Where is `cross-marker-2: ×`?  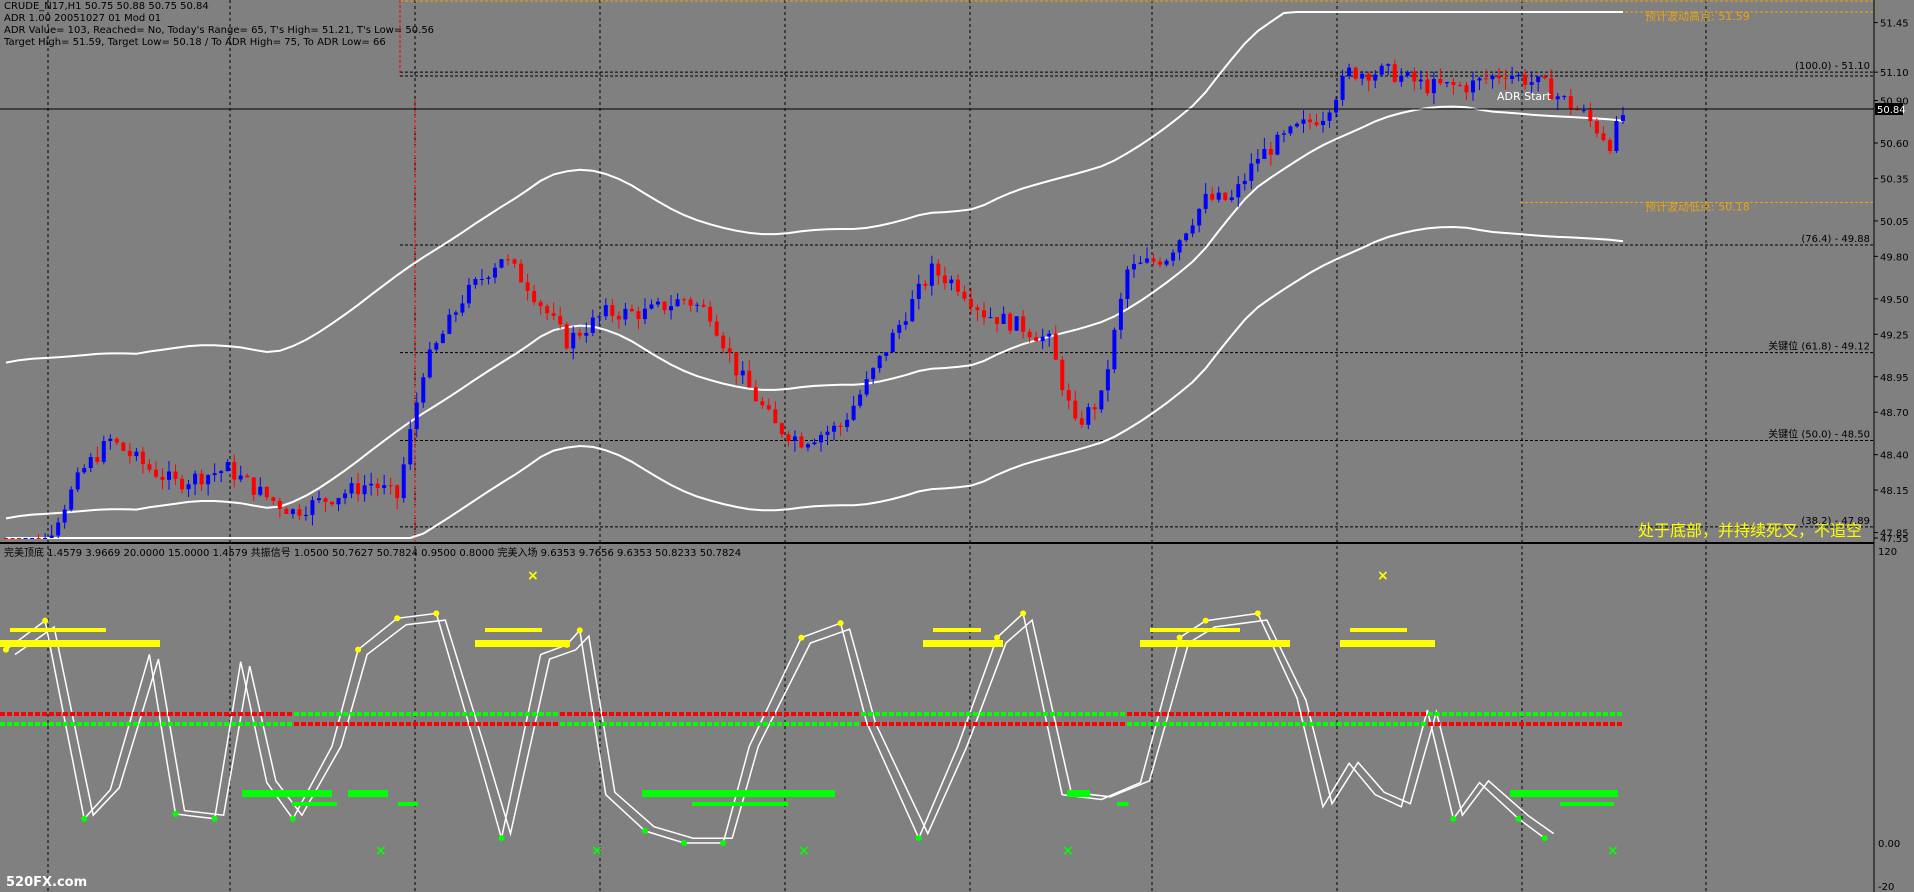
cross-marker-2: × is located at coordinates (381, 851).